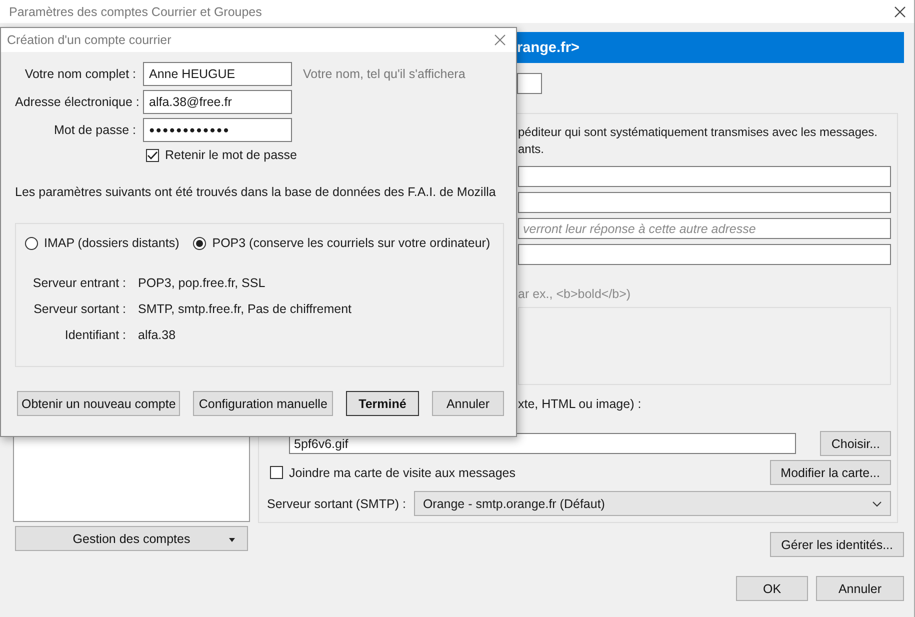 The image size is (915, 617). What do you see at coordinates (245, 309) in the screenshot?
I see `info-value: SMTP, smtp.free.fr, Pas de chiffrement` at bounding box center [245, 309].